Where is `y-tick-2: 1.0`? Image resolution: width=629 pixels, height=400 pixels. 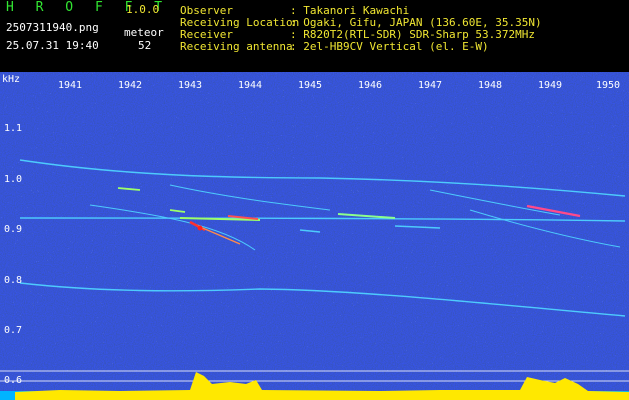 y-tick-2: 1.0 is located at coordinates (13, 179).